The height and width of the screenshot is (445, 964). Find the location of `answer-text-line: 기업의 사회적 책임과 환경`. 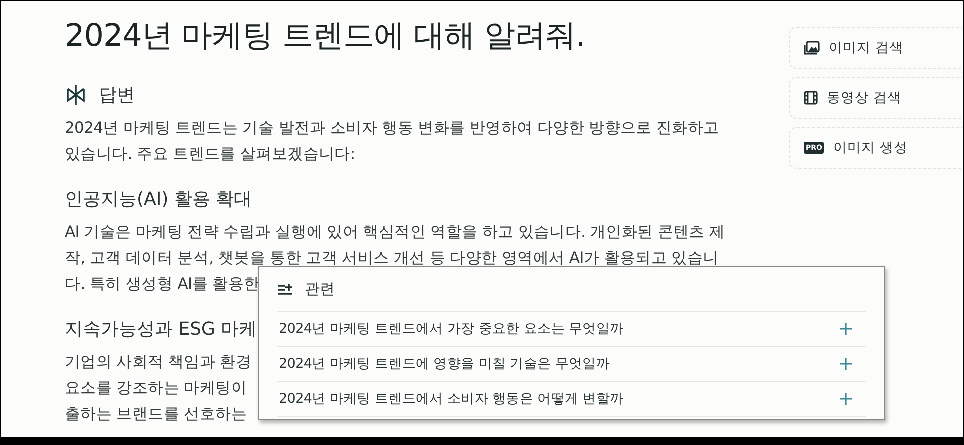

answer-text-line: 기업의 사회적 책임과 환경 is located at coordinates (158, 362).